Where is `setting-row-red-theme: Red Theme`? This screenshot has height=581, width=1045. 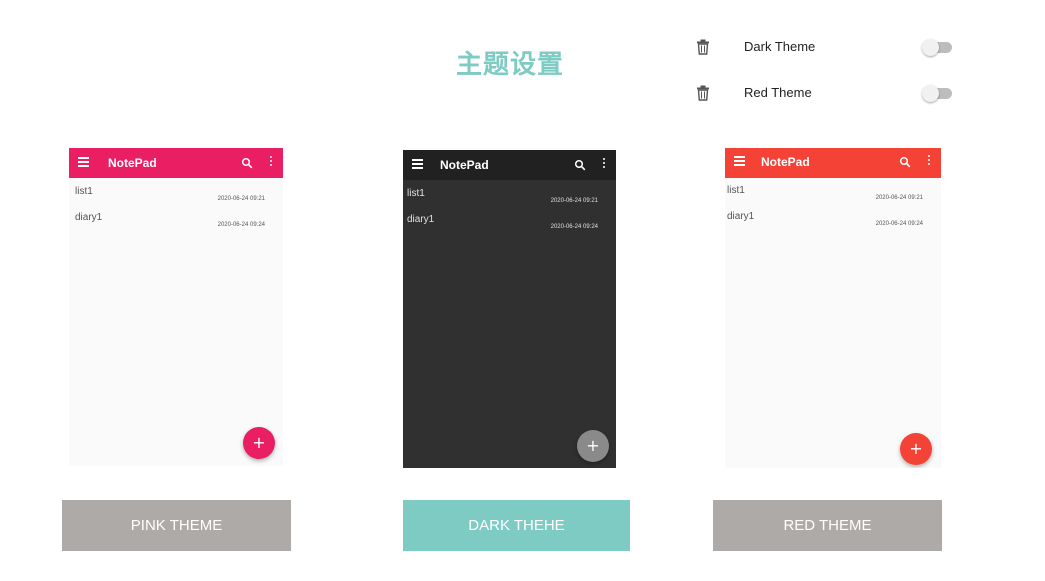 setting-row-red-theme: Red Theme is located at coordinates (827, 93).